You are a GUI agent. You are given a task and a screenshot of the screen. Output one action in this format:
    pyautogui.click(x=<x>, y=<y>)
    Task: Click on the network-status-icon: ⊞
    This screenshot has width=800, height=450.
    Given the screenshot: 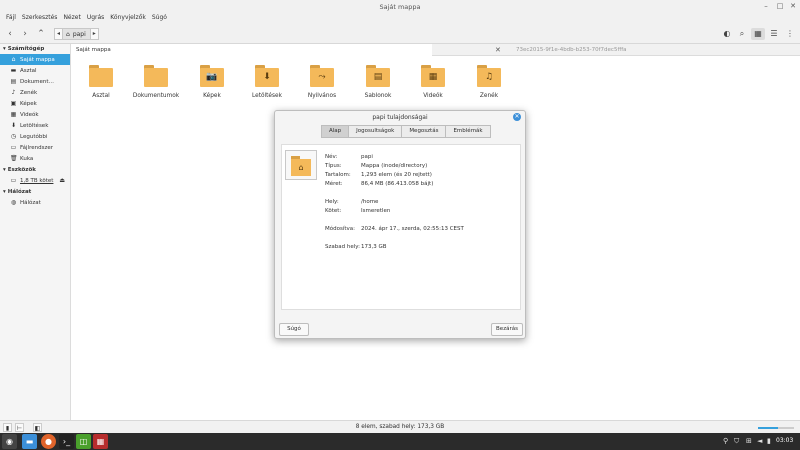 What is the action you would take?
    pyautogui.click(x=749, y=441)
    